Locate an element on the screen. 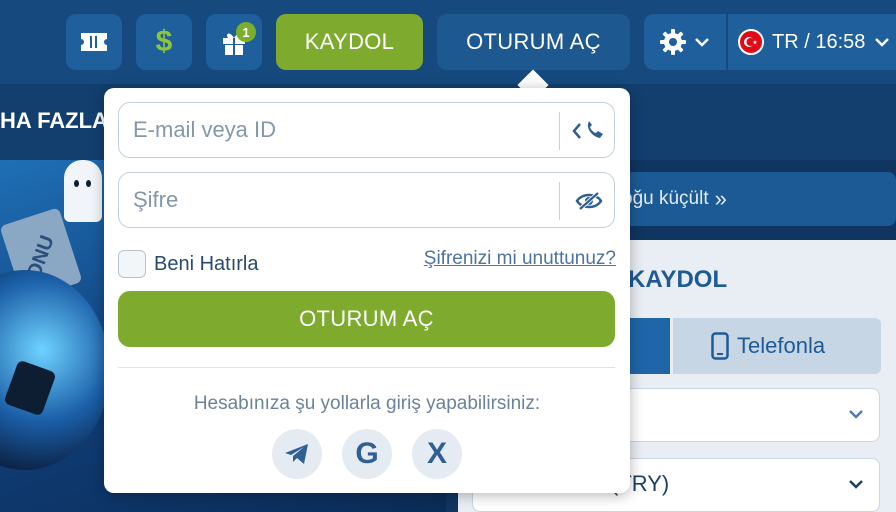 The image size is (896, 512). registration-title: KAYDOL is located at coordinates (678, 279).